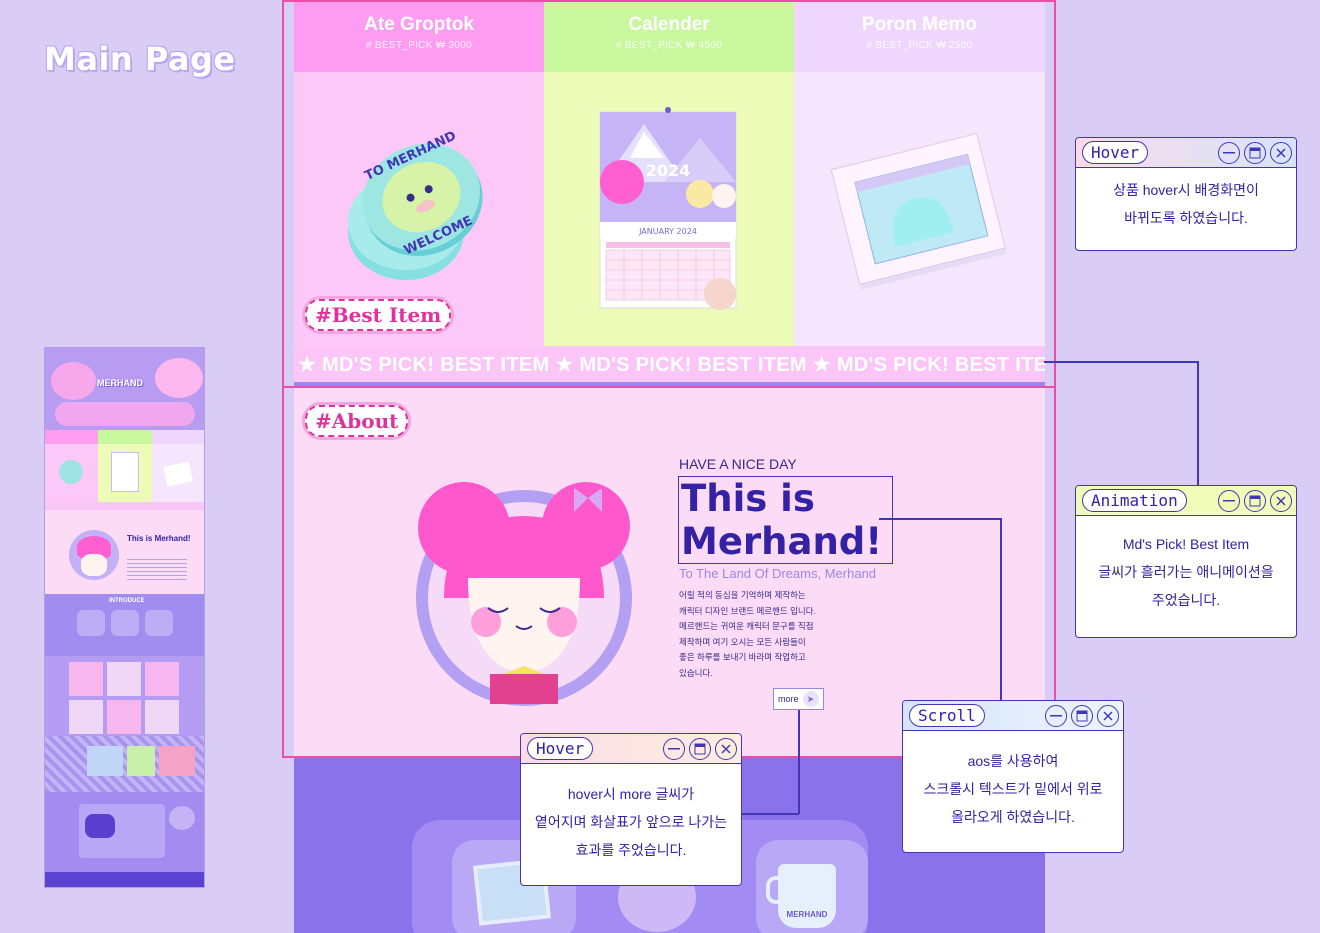  What do you see at coordinates (127, 601) in the screenshot?
I see `thumb-section-introduce: INTRODUCE` at bounding box center [127, 601].